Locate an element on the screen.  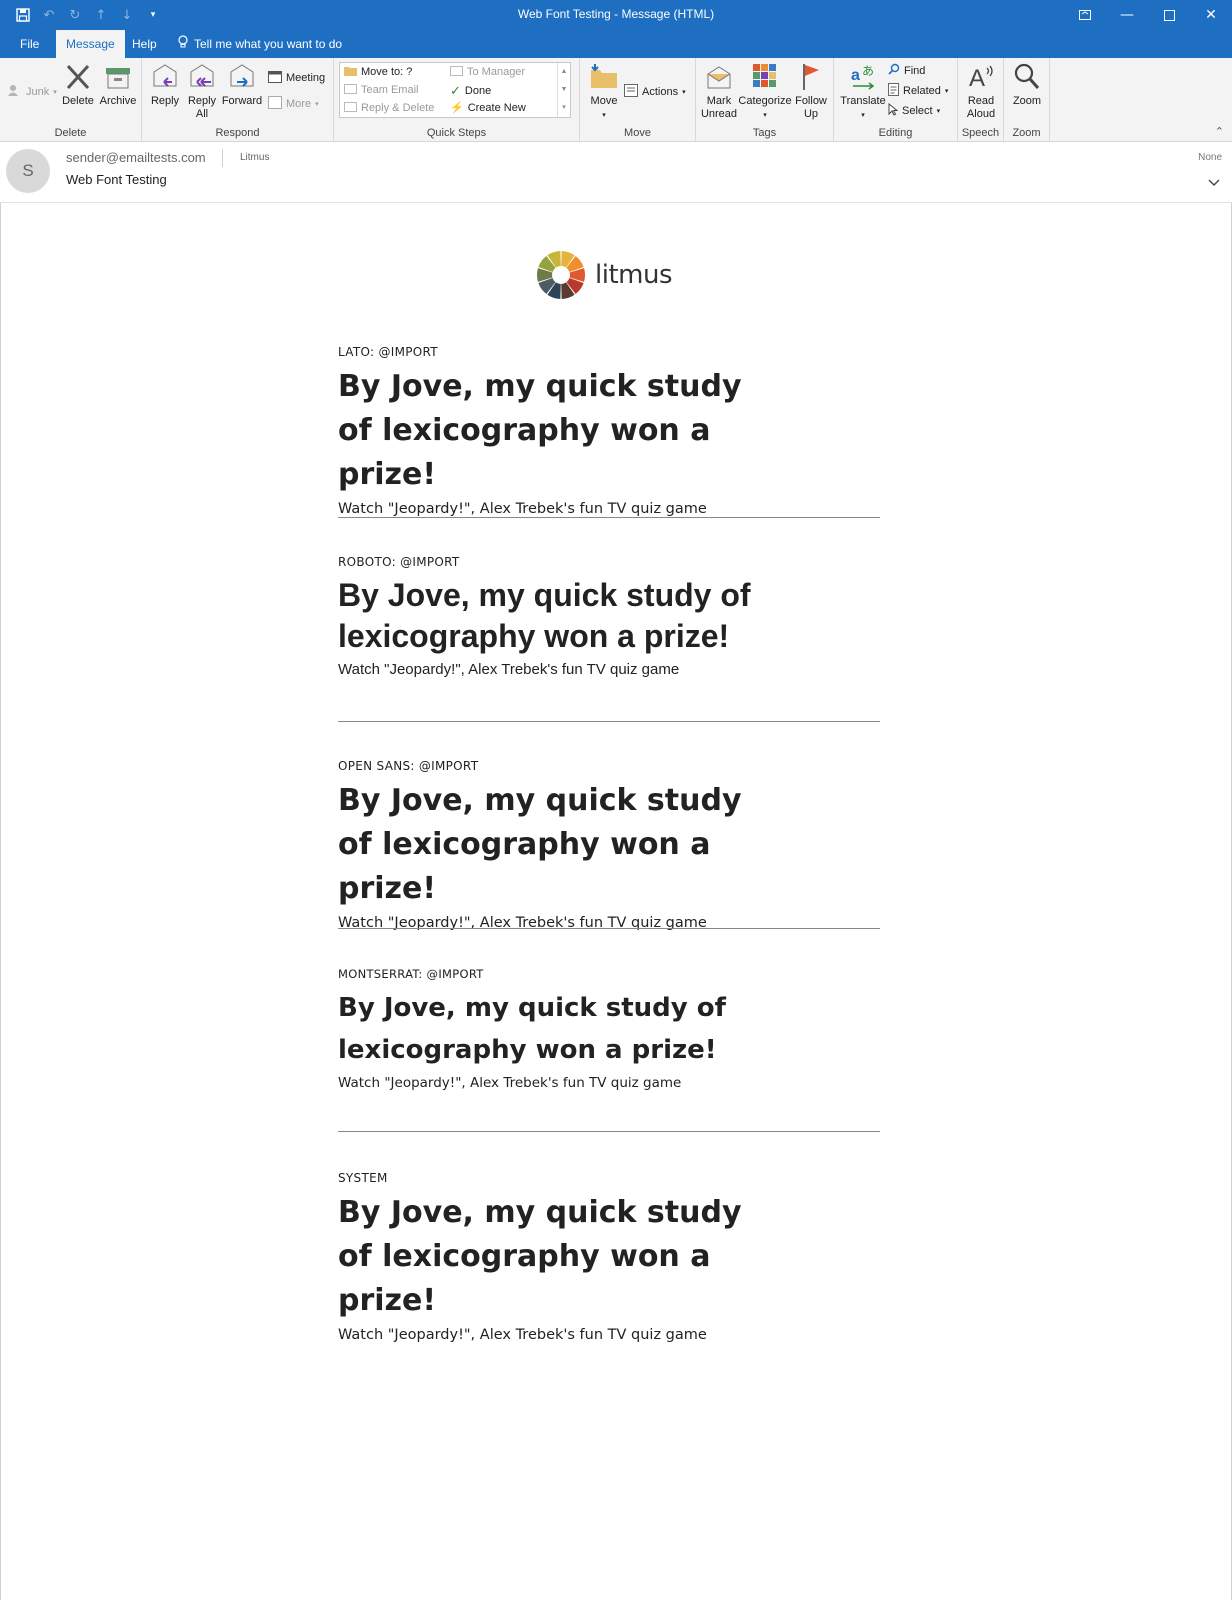
quickstep-move-to: Move to: ? is located at coordinates (378, 72).